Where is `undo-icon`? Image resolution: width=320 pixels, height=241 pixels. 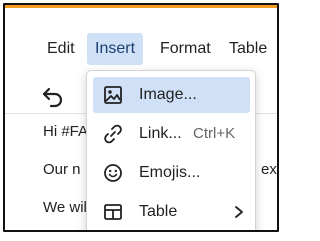 undo-icon is located at coordinates (52, 97).